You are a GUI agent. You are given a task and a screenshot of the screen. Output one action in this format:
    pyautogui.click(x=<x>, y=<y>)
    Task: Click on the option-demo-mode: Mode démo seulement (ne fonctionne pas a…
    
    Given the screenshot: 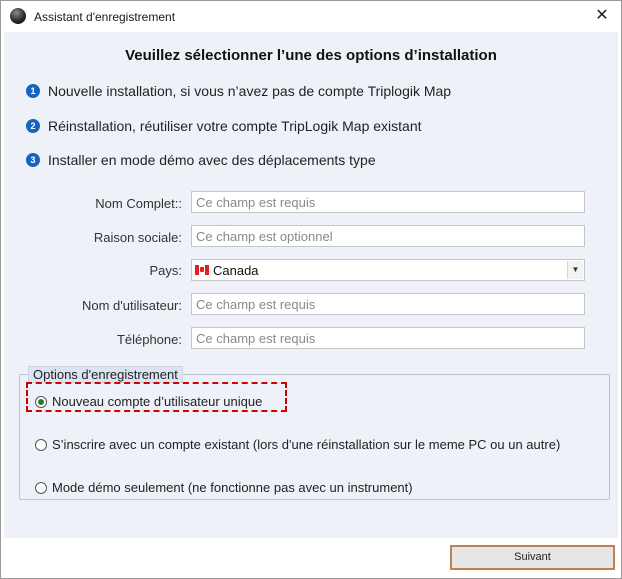 What is the action you would take?
    pyautogui.click(x=224, y=487)
    